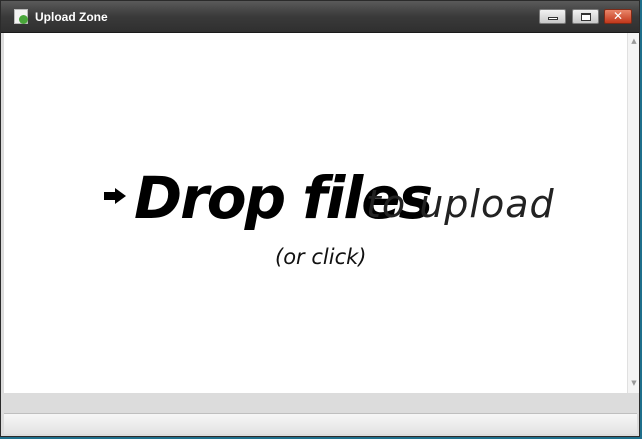 This screenshot has width=642, height=439. I want to click on scroll-up-icon: ▲, so click(634, 41).